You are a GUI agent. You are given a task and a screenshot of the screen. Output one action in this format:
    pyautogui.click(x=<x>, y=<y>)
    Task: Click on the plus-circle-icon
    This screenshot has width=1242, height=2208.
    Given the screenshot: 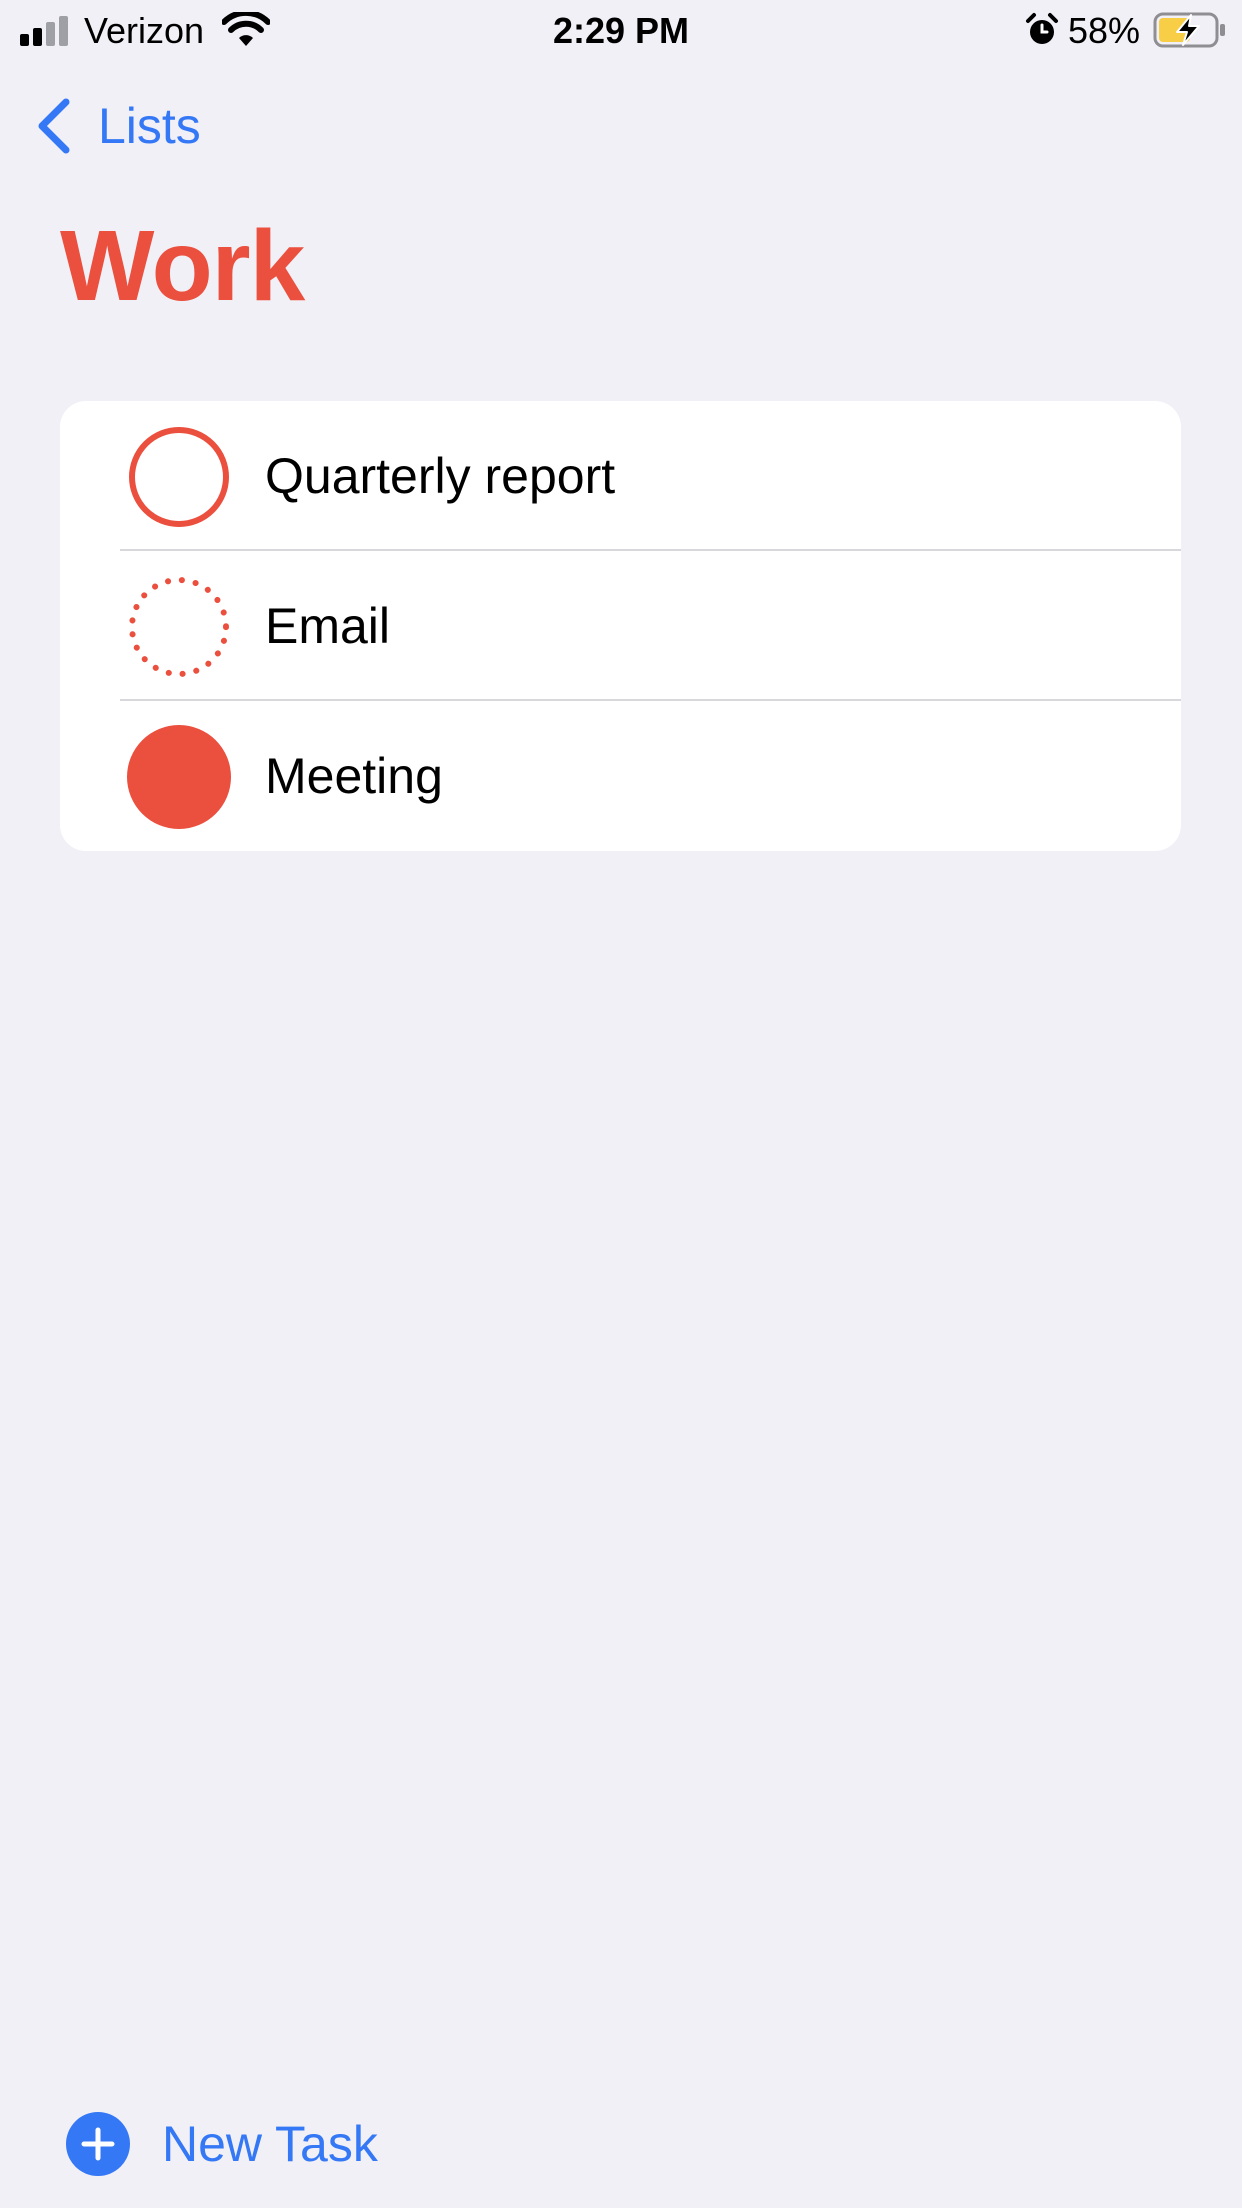 What is the action you would take?
    pyautogui.click(x=98, y=2144)
    